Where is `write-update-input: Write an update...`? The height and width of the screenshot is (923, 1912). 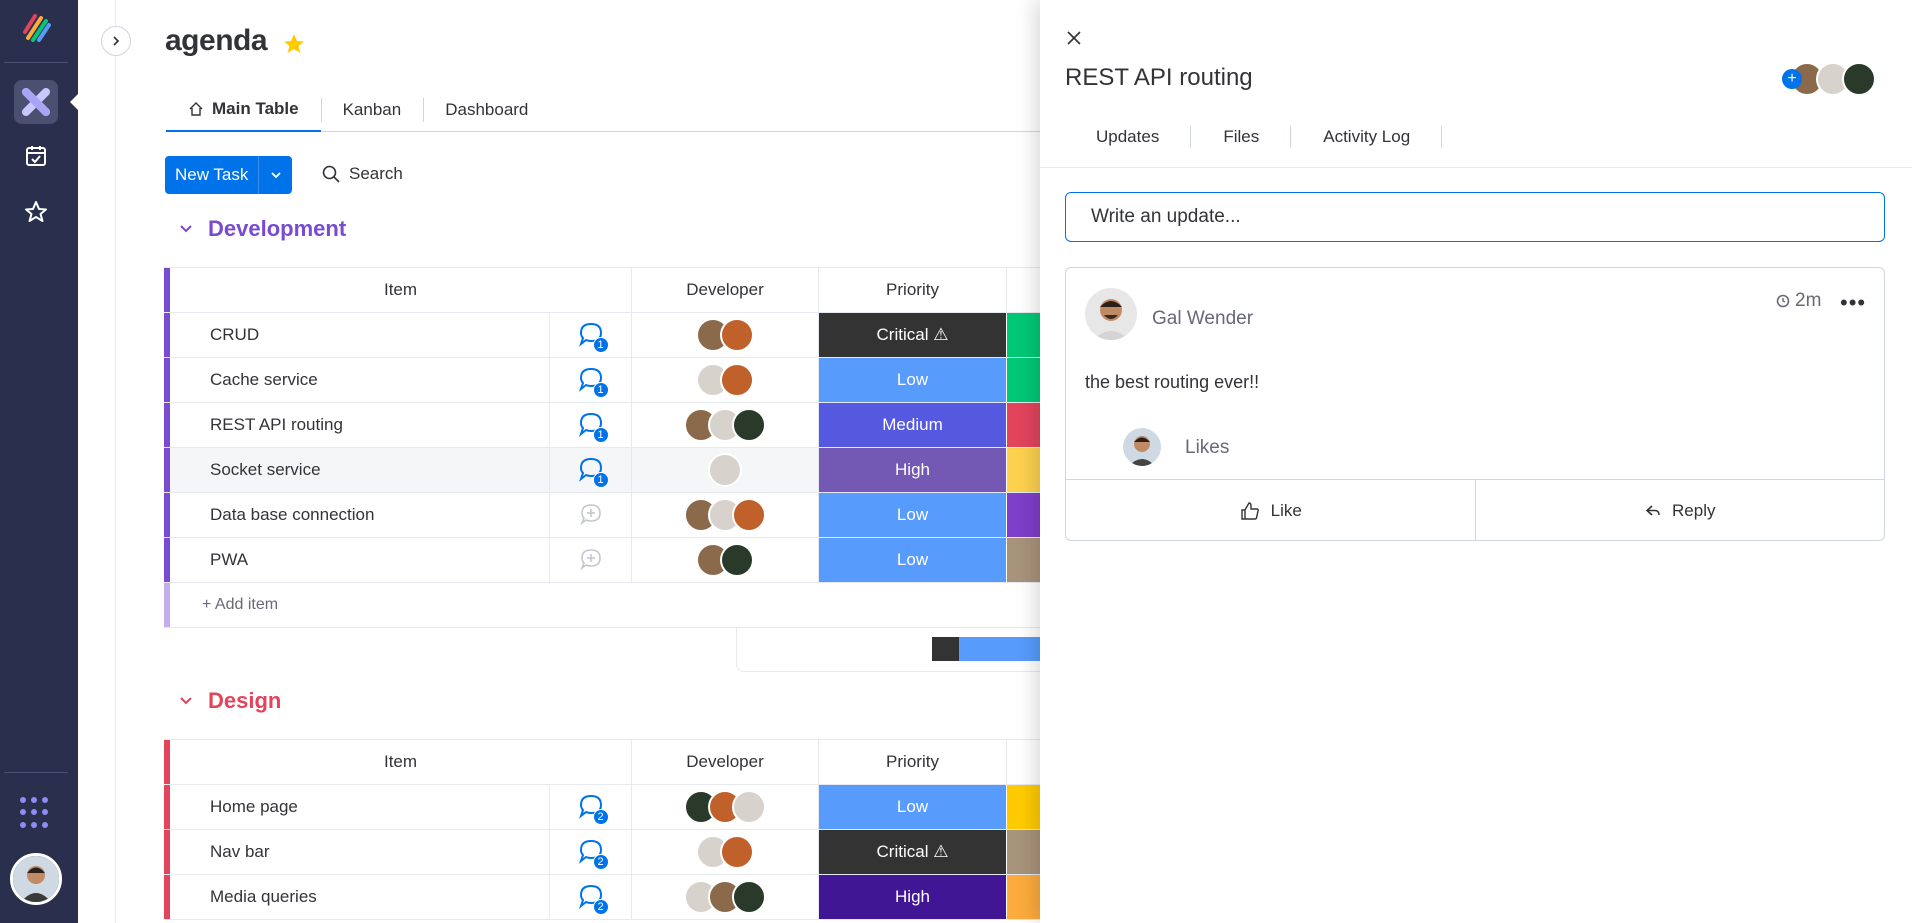 write-update-input: Write an update... is located at coordinates (1475, 217).